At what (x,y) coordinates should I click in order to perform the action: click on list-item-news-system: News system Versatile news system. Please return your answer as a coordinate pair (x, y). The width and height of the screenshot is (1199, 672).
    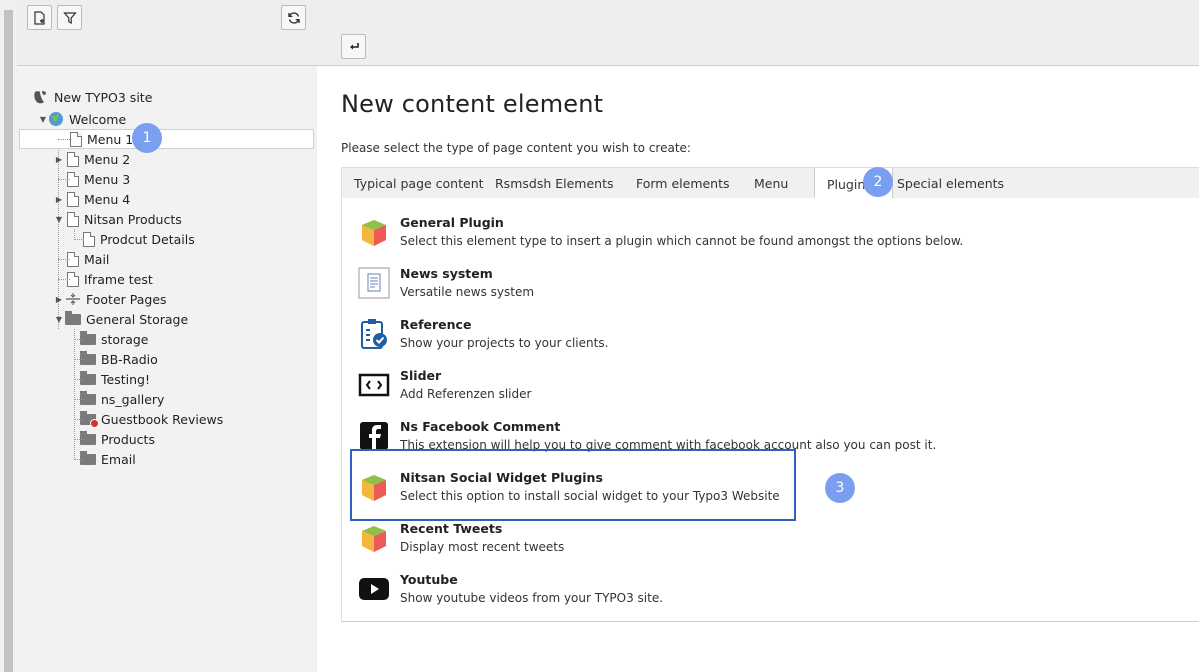
    Looking at the image, I should click on (446, 285).